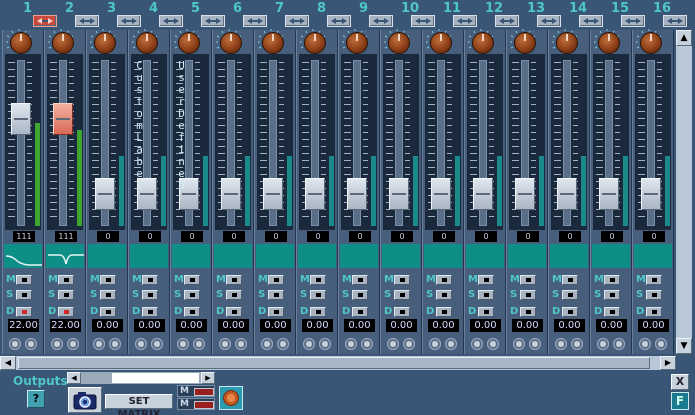 This screenshot has width=695, height=415. I want to click on slider-field, so click(155, 378).